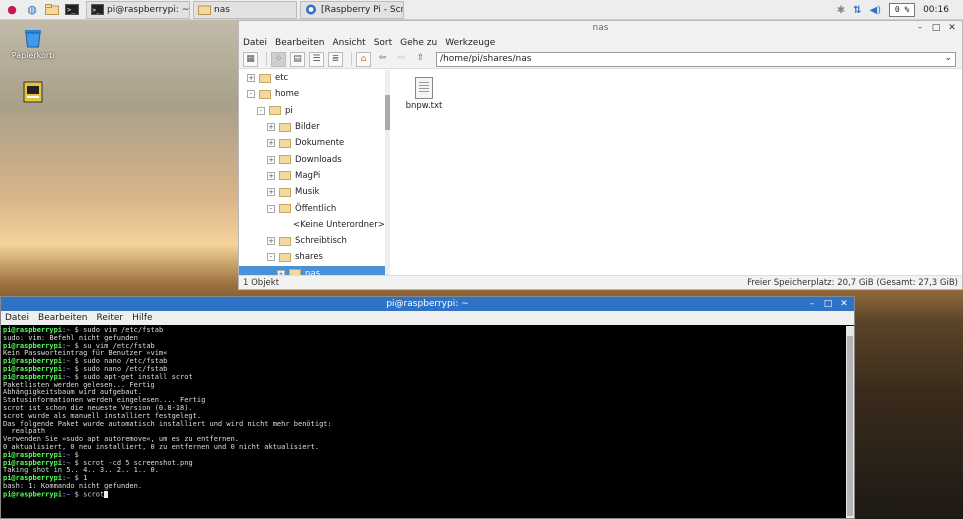  What do you see at coordinates (94, 494) in the screenshot?
I see `terminal-command: scrot` at bounding box center [94, 494].